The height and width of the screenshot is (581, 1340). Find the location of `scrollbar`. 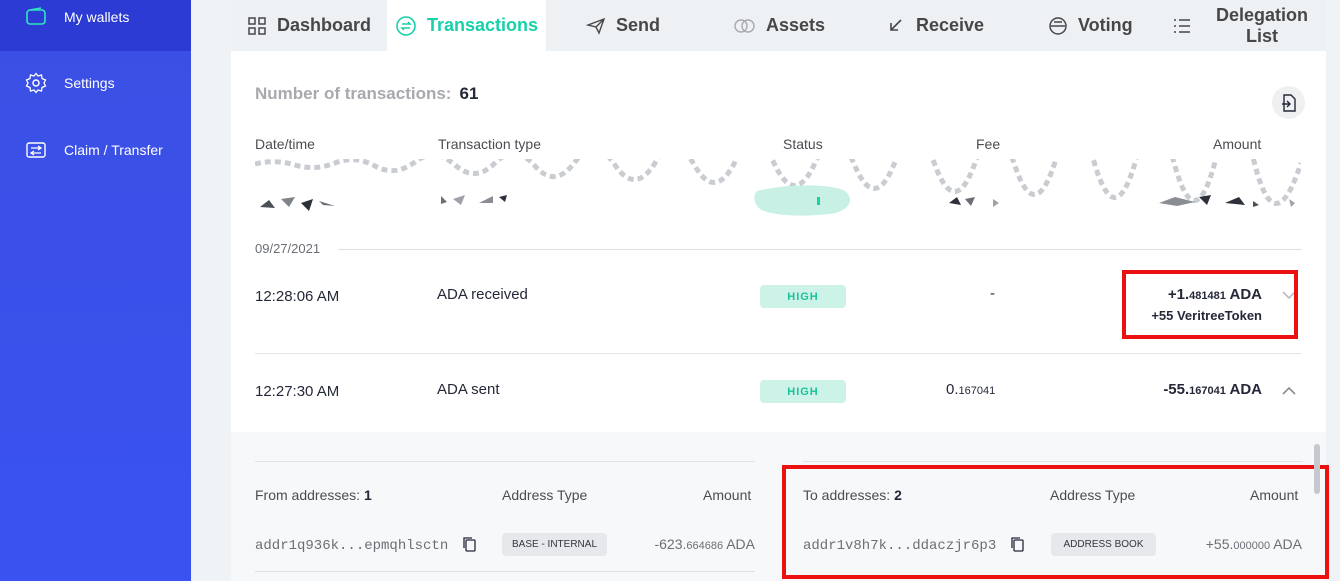

scrollbar is located at coordinates (1317, 469).